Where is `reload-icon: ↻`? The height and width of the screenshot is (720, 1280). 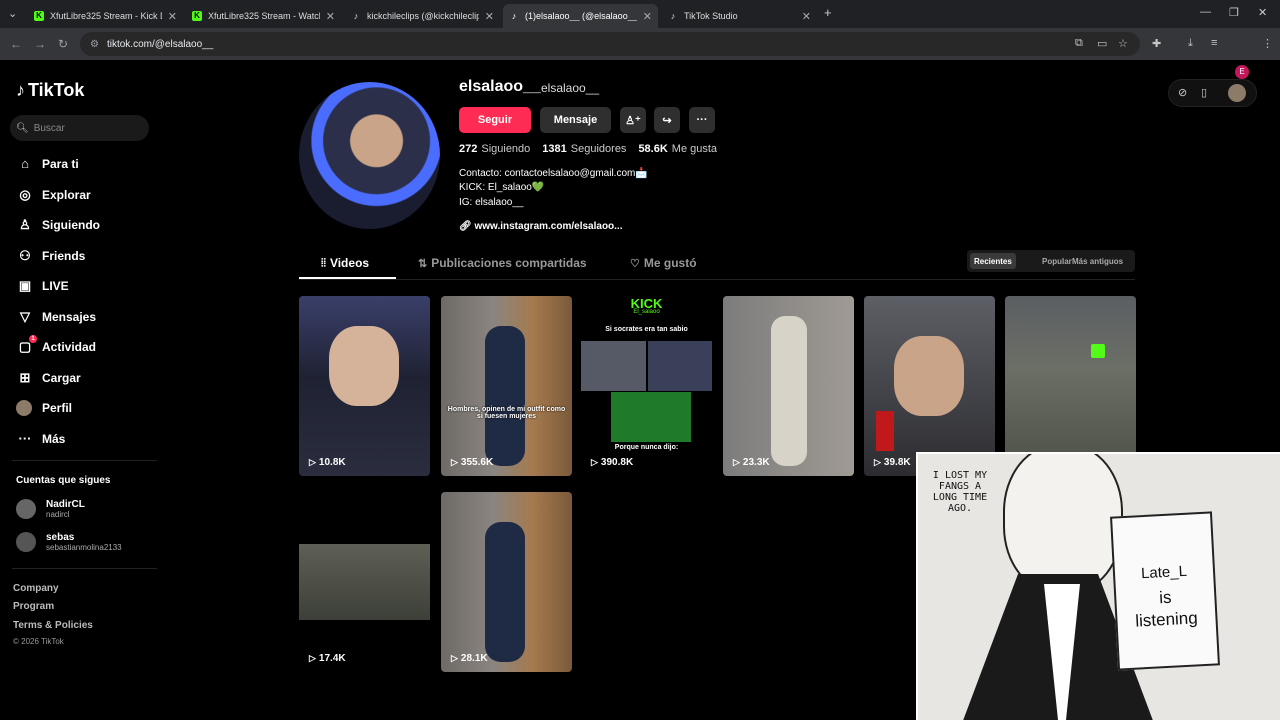 reload-icon: ↻ is located at coordinates (63, 44).